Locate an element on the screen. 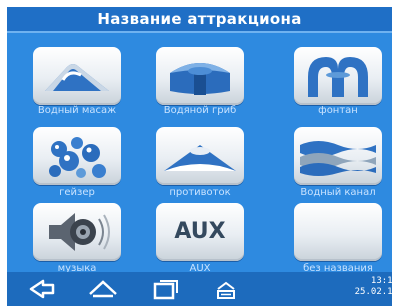  navigation-bar: 13:11 25.02.14 is located at coordinates (199, 289).